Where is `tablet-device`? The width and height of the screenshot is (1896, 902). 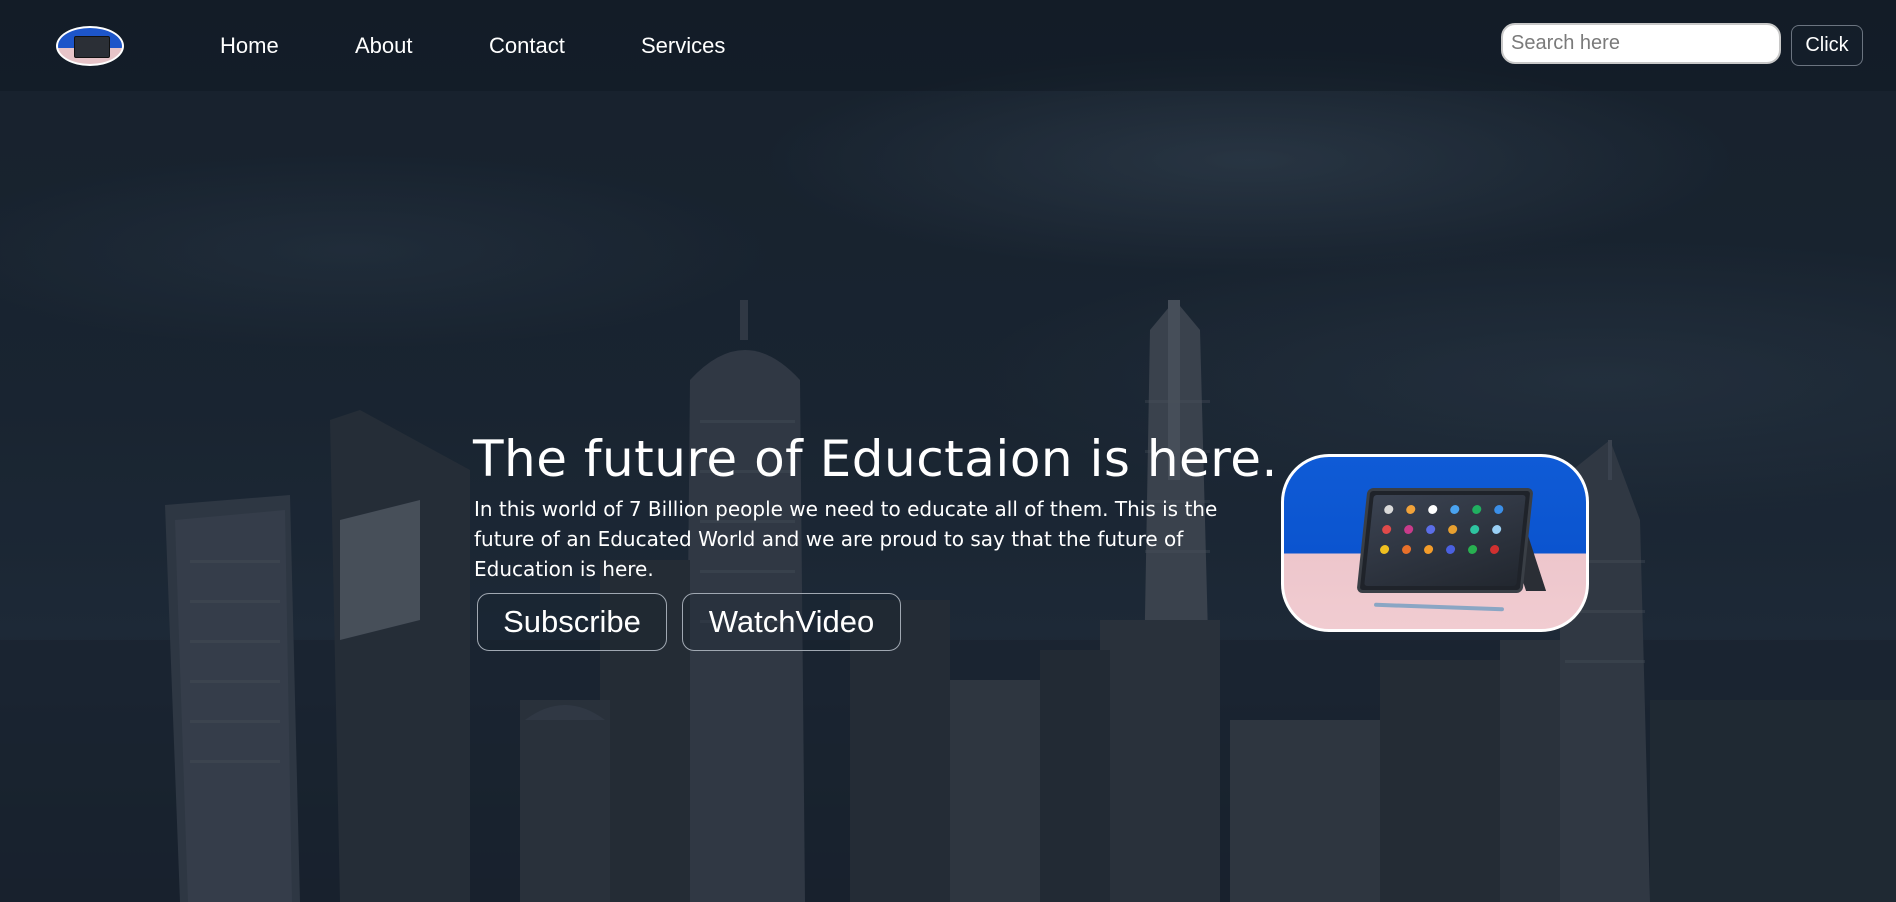 tablet-device is located at coordinates (1445, 540).